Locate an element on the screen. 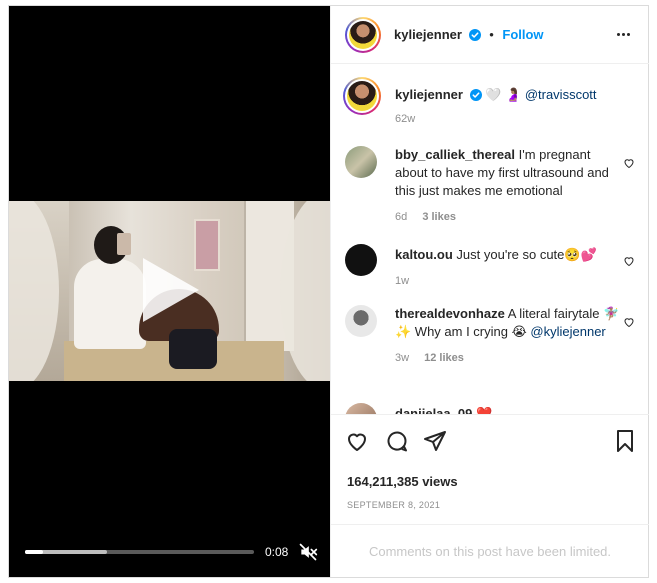 The width and height of the screenshot is (657, 583). comment-text: ❤️ is located at coordinates (484, 410).